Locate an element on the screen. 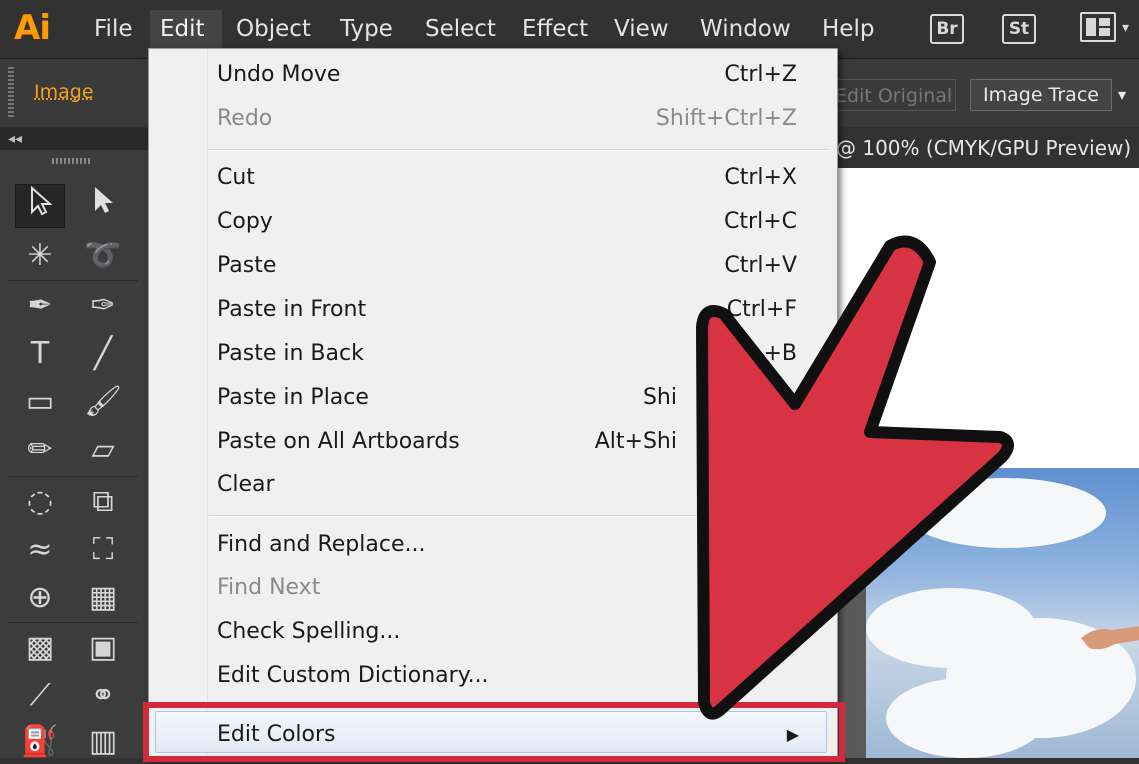 The width and height of the screenshot is (1139, 764). document-tab: @ 100% (CMYK/GPU Preview) is located at coordinates (987, 148).